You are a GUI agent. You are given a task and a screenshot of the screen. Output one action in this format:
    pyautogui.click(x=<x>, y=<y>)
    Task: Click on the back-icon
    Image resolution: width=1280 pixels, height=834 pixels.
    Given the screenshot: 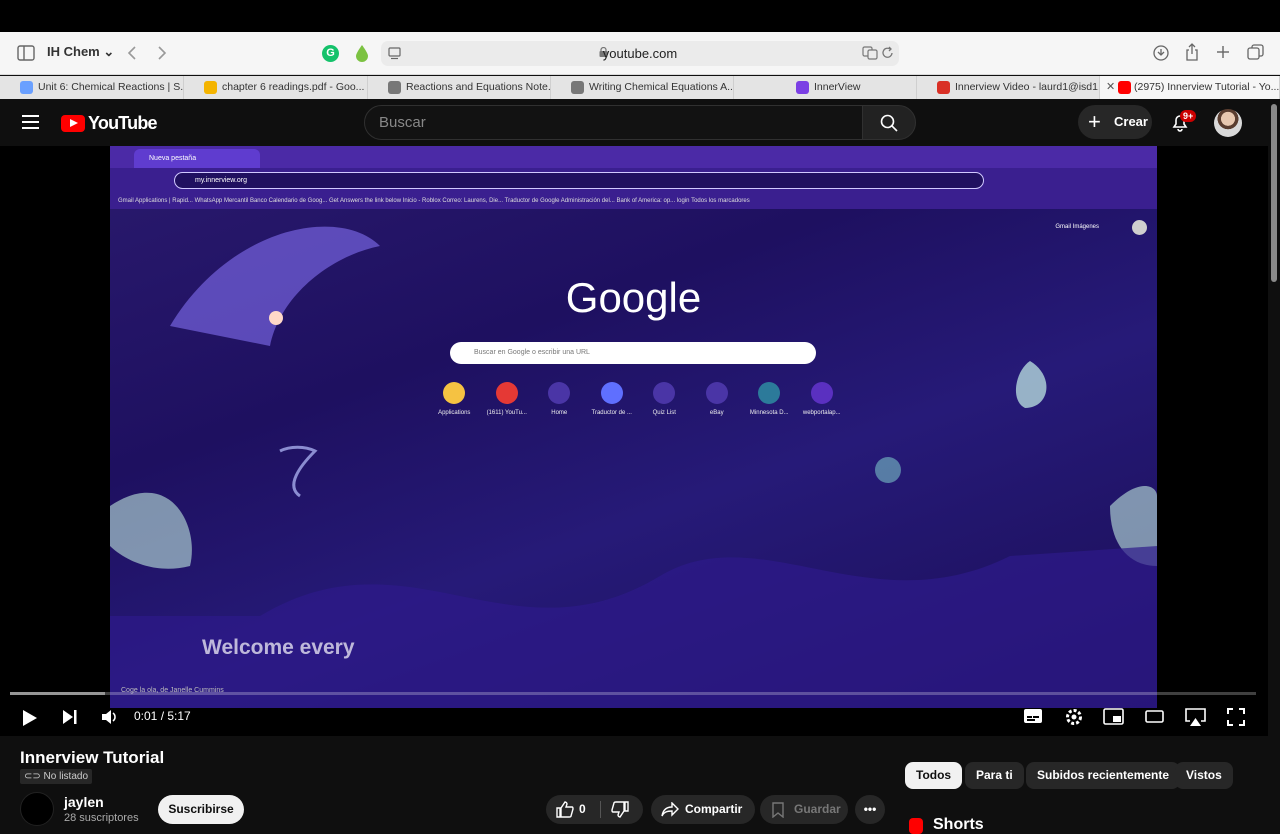 What is the action you would take?
    pyautogui.click(x=132, y=53)
    